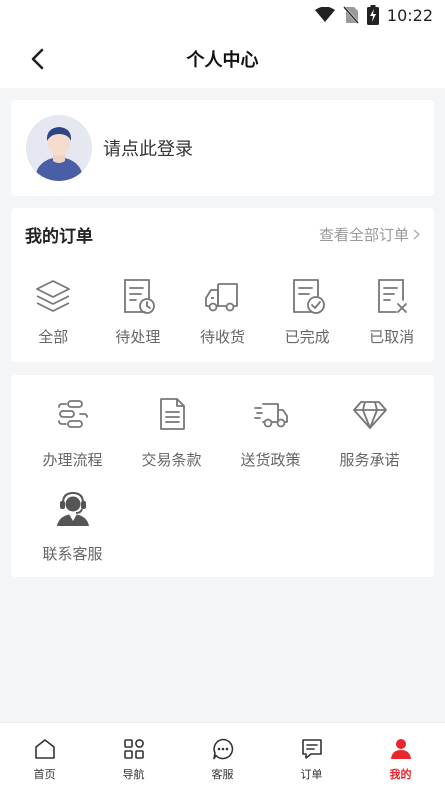 This screenshot has width=445, height=792. I want to click on delivery-truck-icon, so click(270, 415).